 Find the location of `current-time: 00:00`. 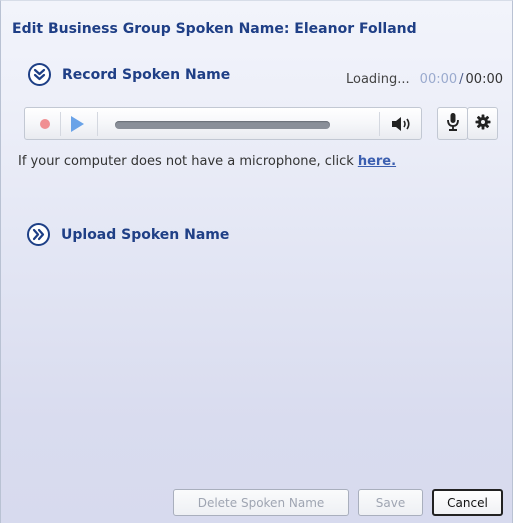

current-time: 00:00 is located at coordinates (438, 79).